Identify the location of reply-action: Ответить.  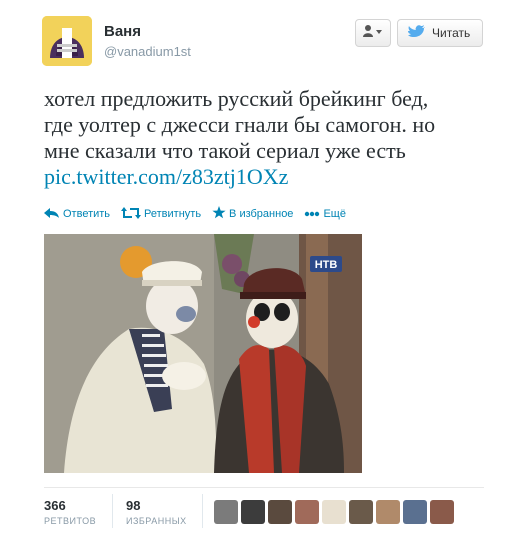
(77, 214).